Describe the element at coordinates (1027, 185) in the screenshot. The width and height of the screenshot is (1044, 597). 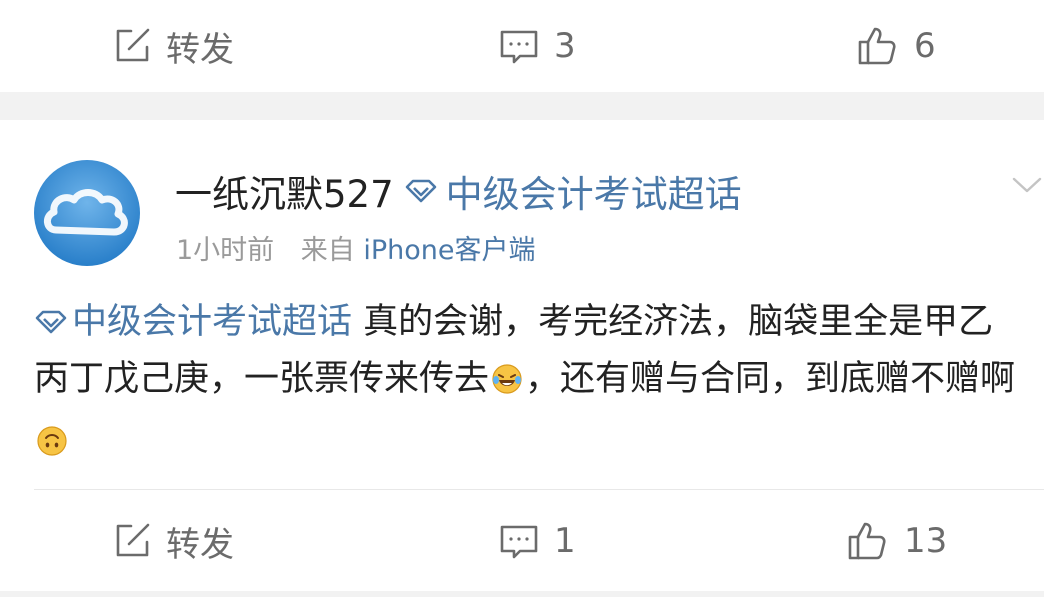
I see `chevron-down-icon` at that location.